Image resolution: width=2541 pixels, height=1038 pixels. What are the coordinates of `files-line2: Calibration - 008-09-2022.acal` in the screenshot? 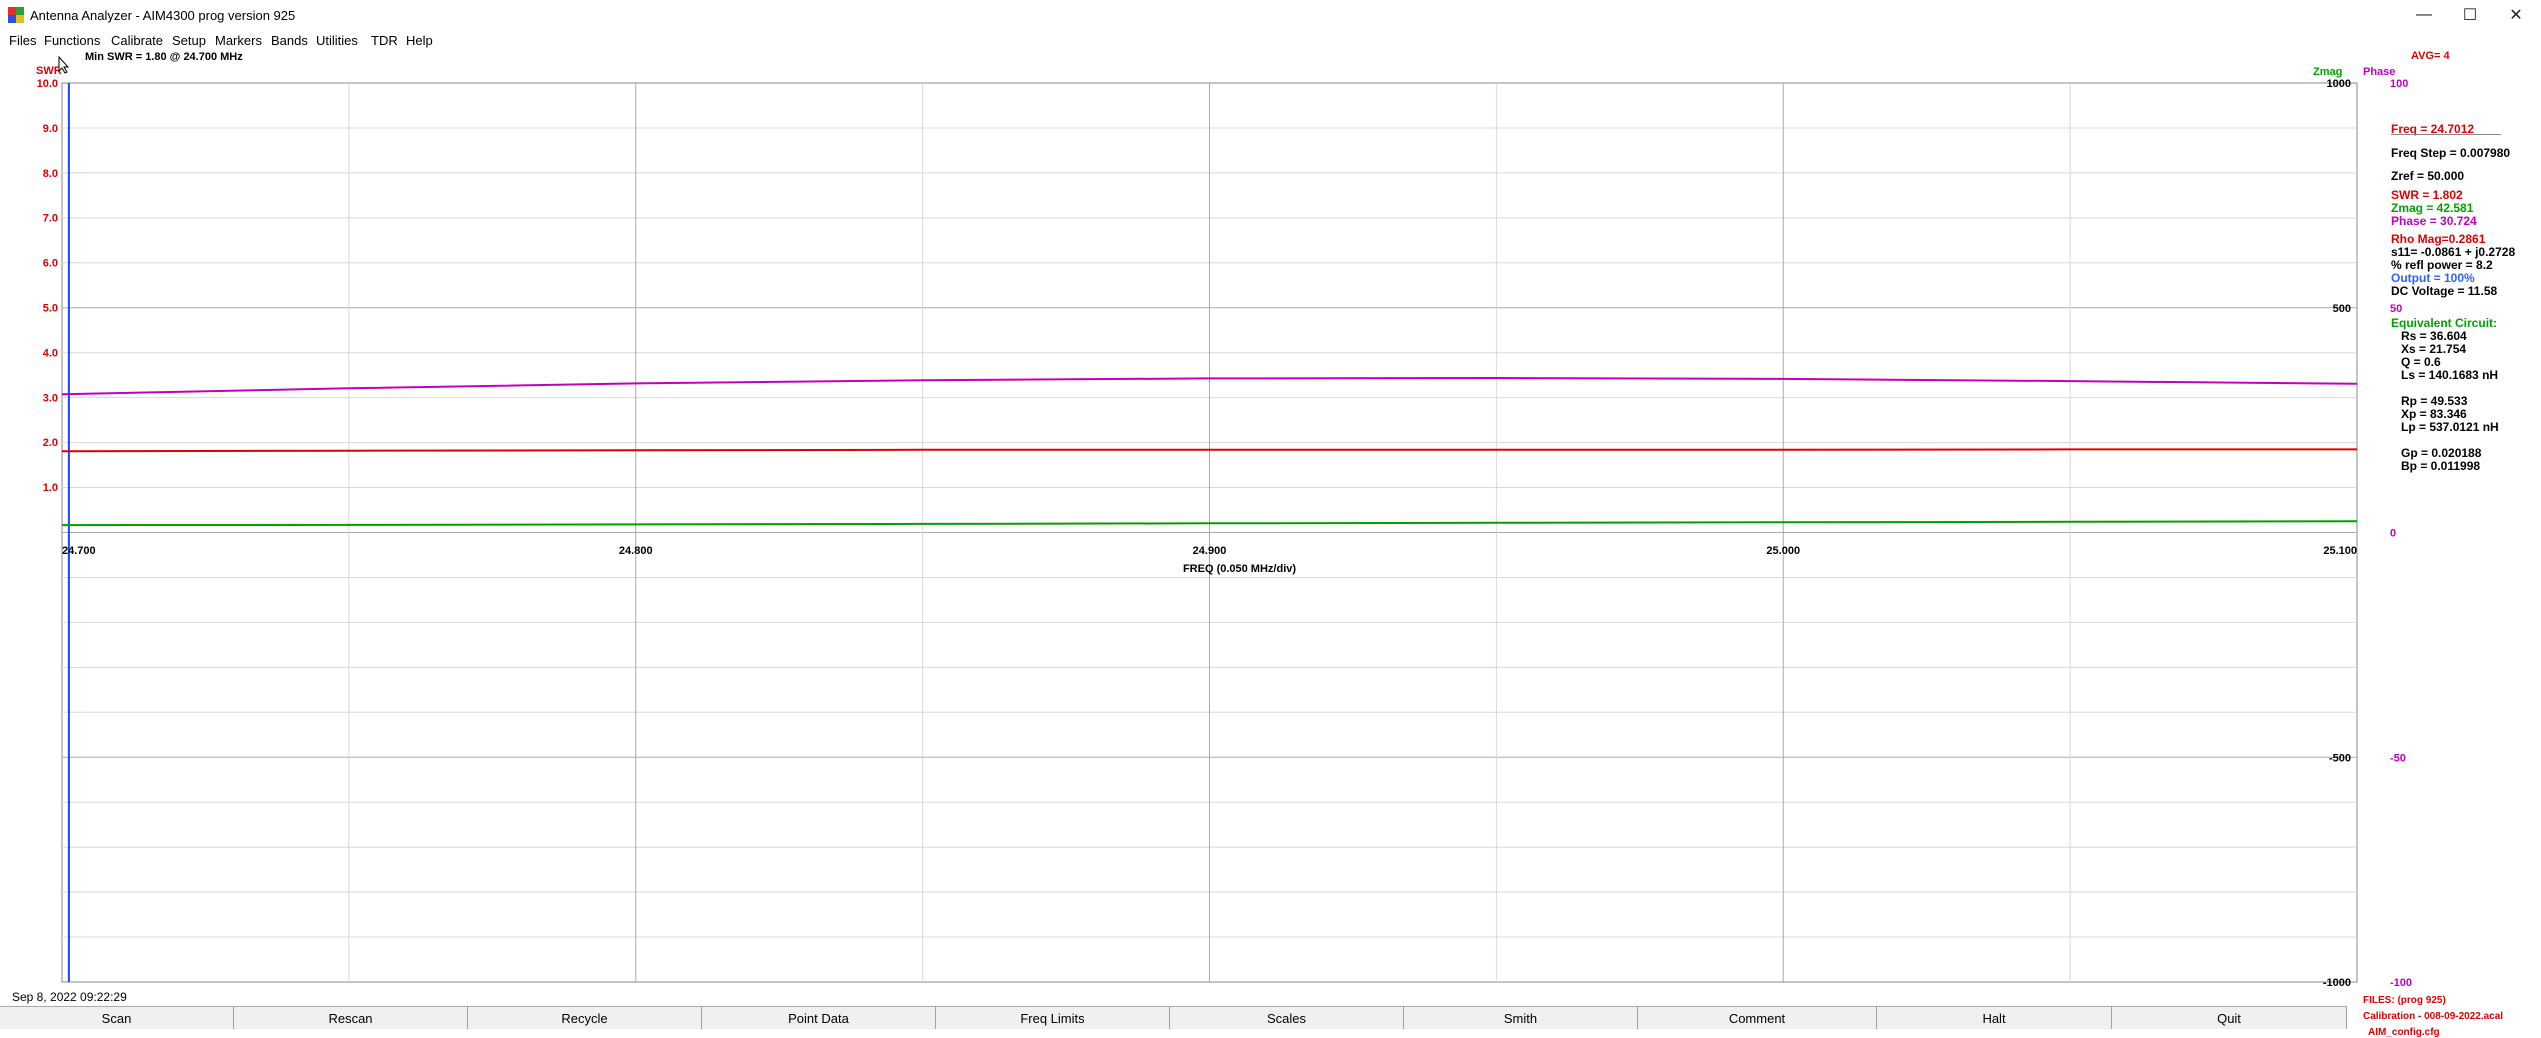 It's located at (2433, 1016).